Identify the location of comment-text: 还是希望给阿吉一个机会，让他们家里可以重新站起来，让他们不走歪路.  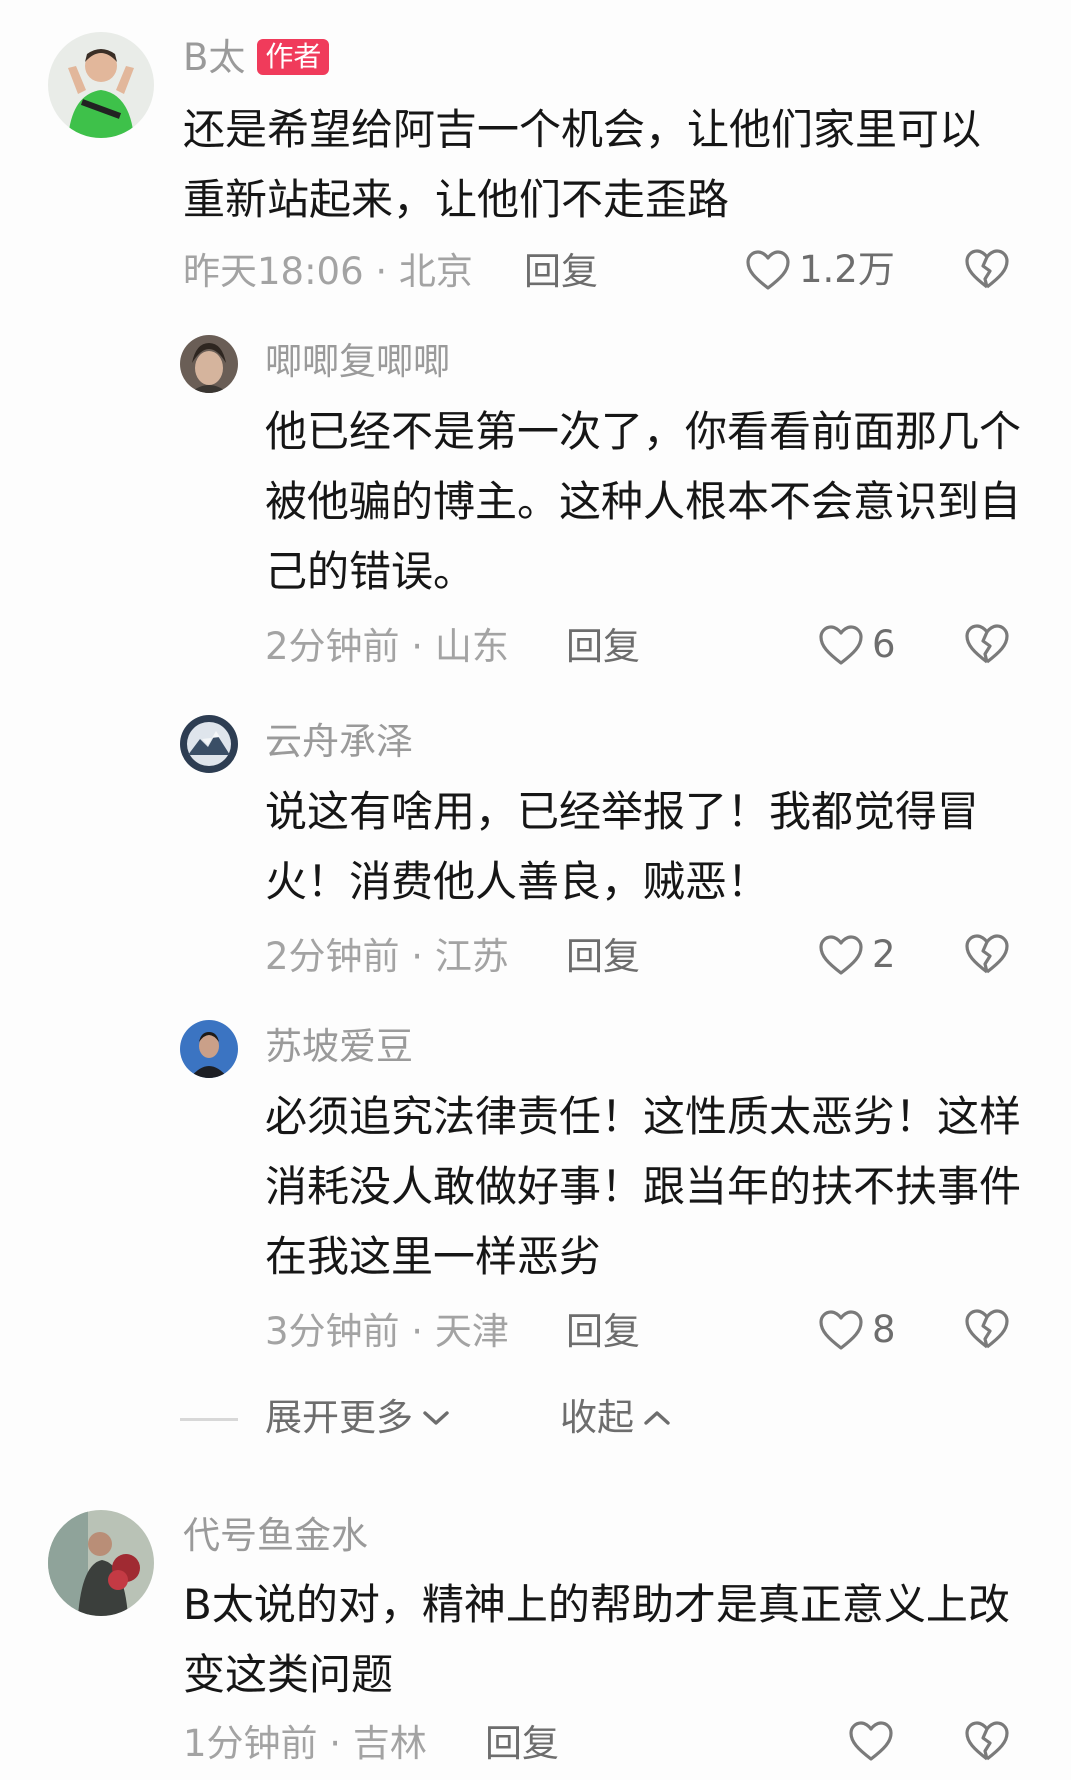
(582, 164).